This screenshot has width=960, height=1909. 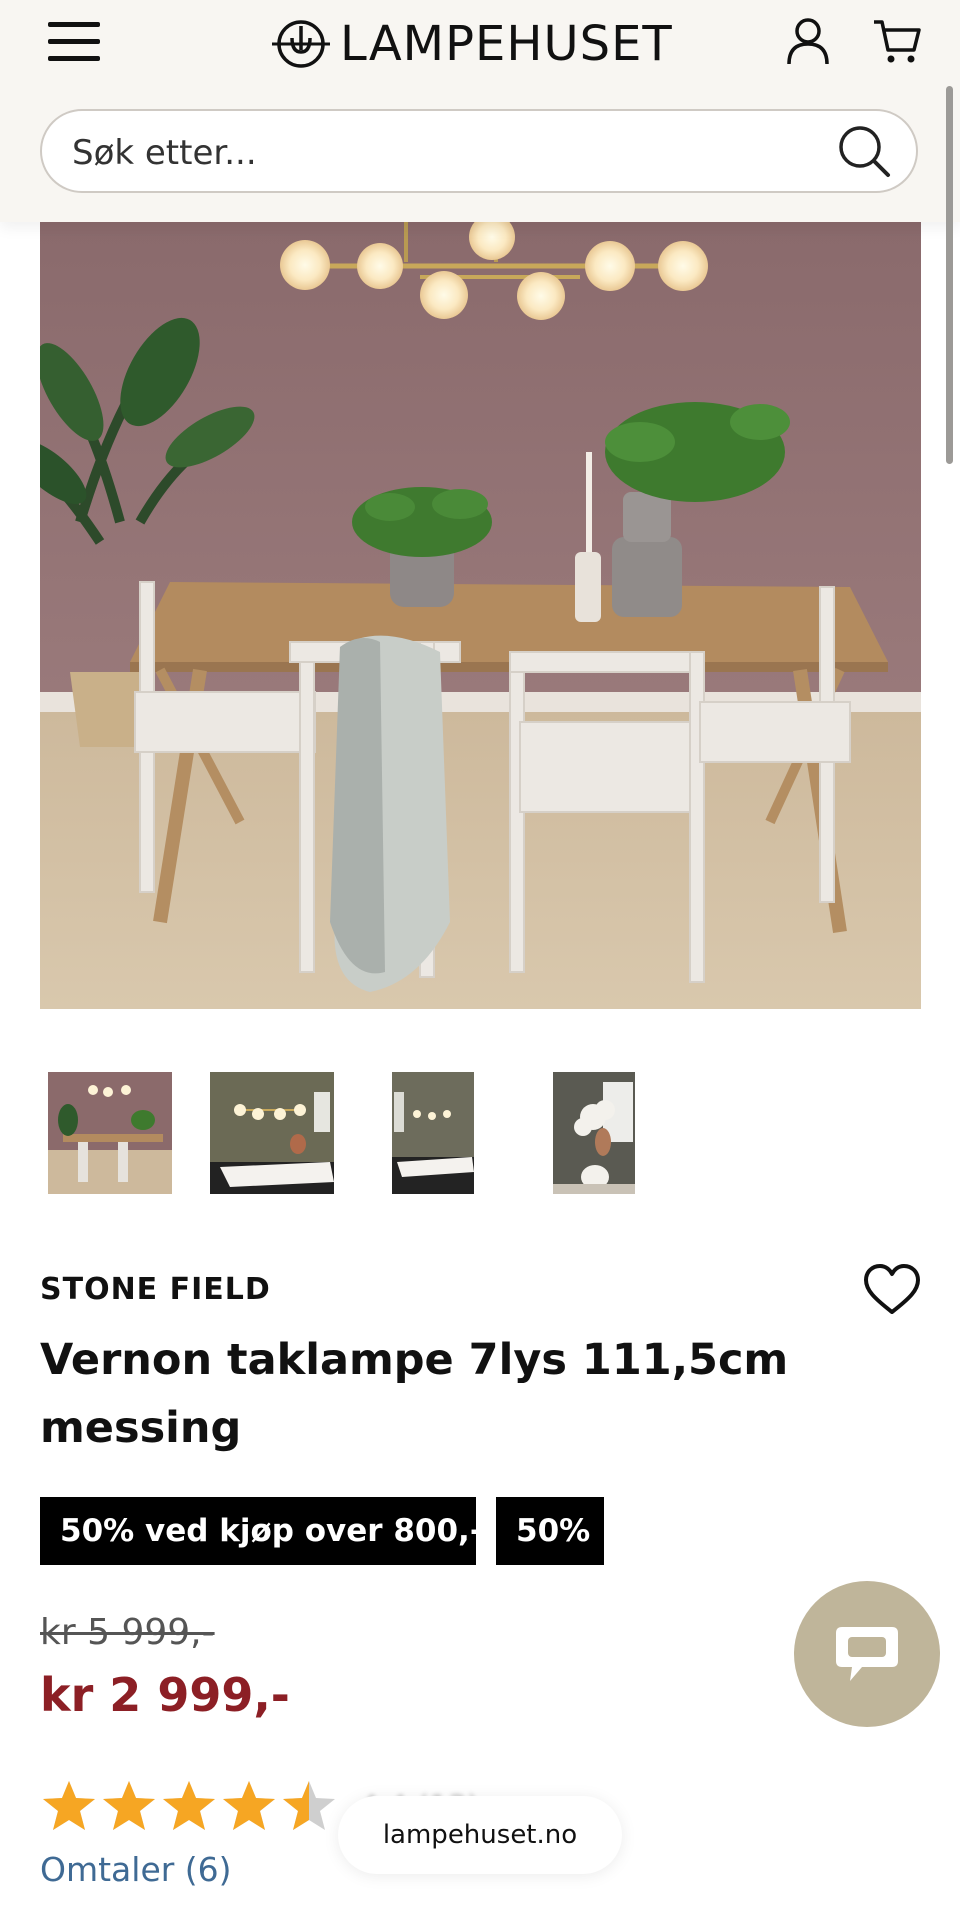 I want to click on site-header: LAMPEHUSET, so click(x=480, y=111).